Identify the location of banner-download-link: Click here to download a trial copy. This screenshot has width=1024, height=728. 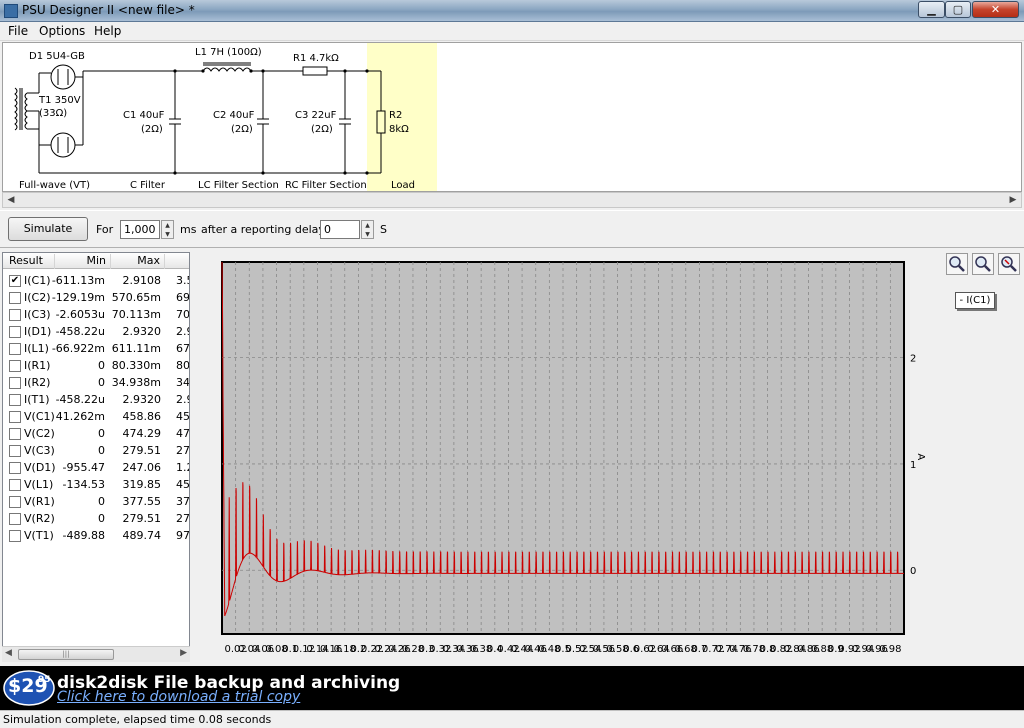
(178, 697).